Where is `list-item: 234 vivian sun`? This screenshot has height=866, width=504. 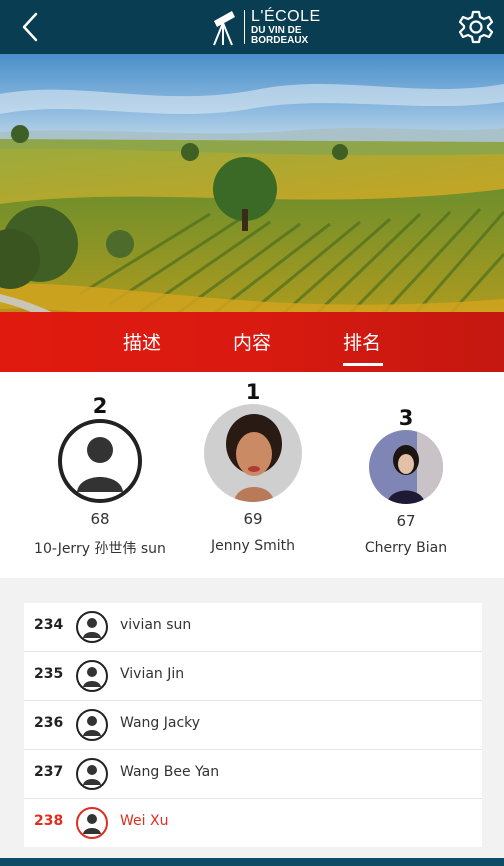 list-item: 234 vivian sun is located at coordinates (253, 627).